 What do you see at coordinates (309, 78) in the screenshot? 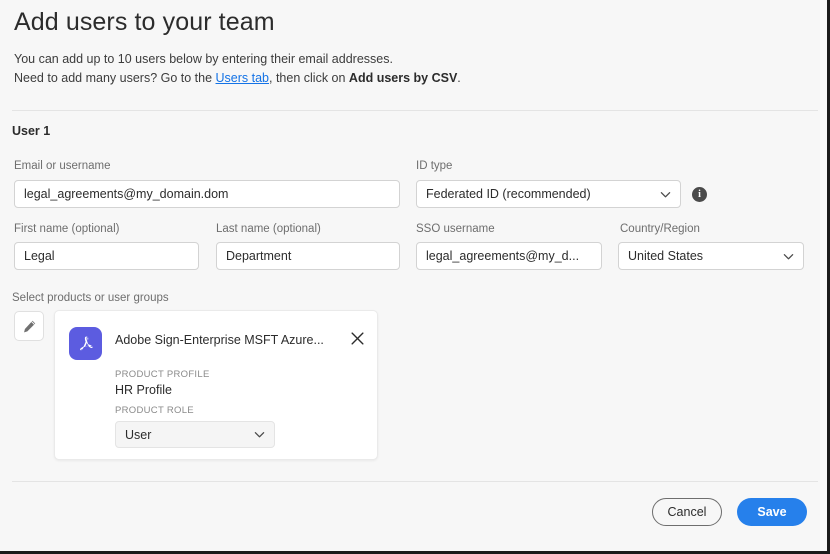
I see `intro-line-2-mid: , then click on` at bounding box center [309, 78].